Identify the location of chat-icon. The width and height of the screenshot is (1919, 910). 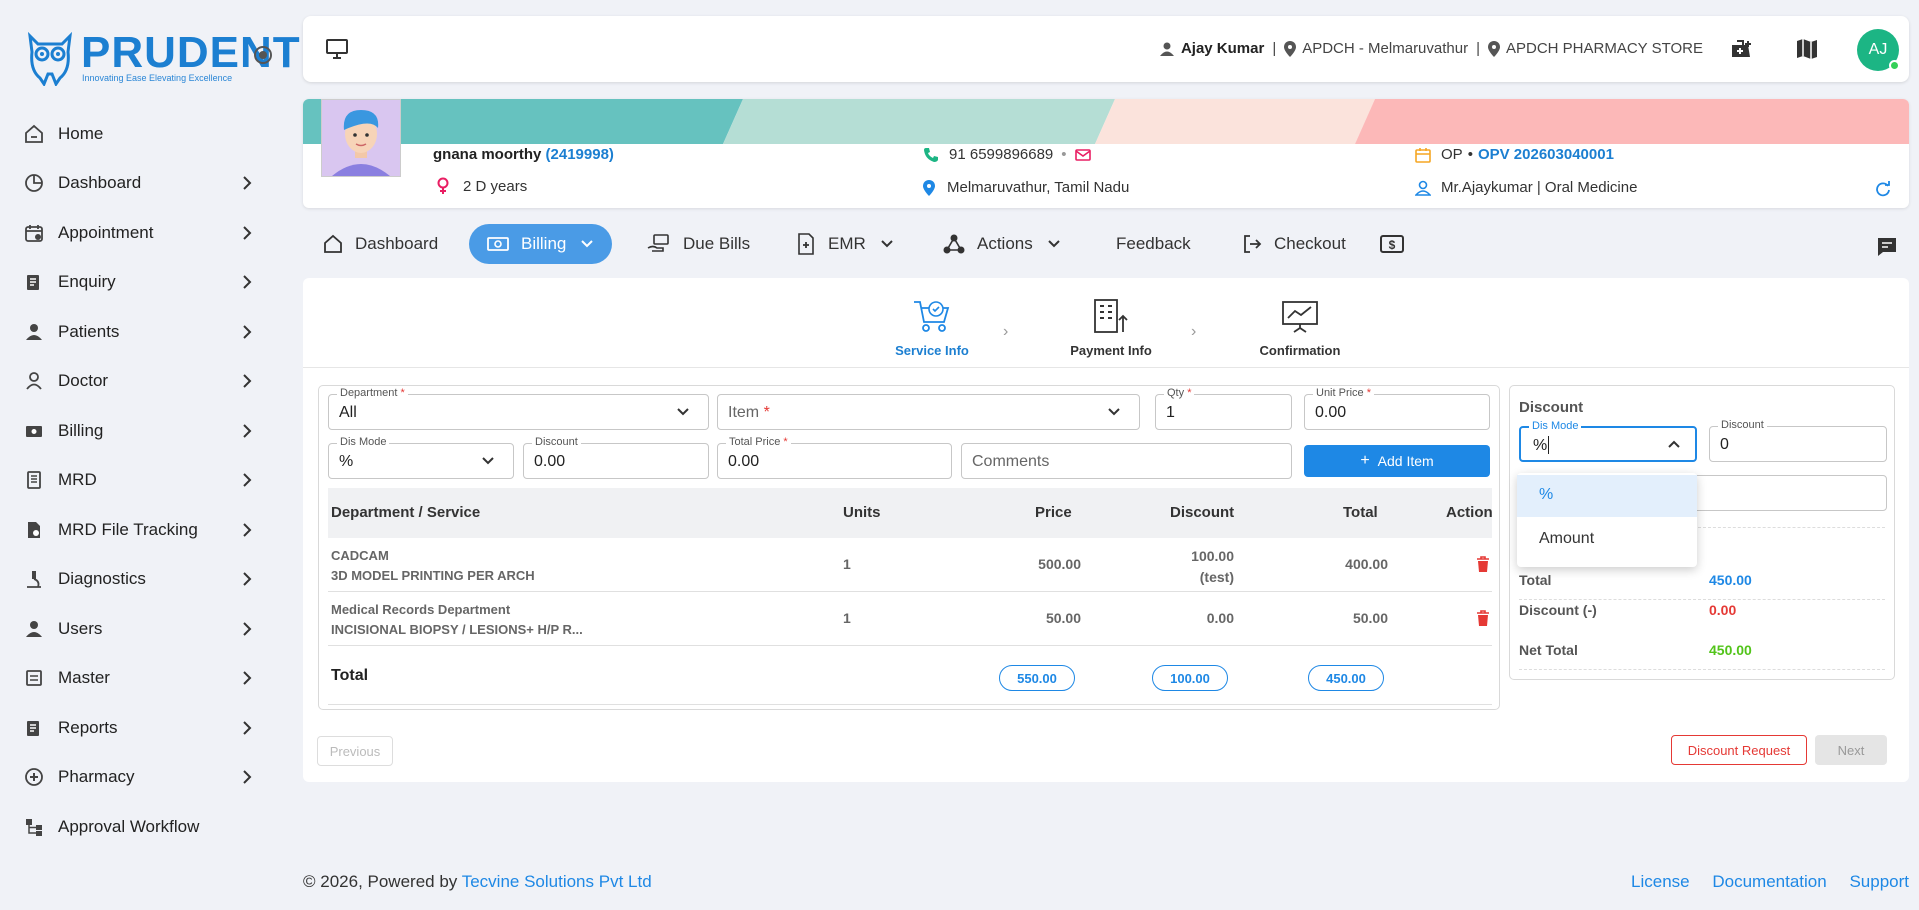
(1887, 247).